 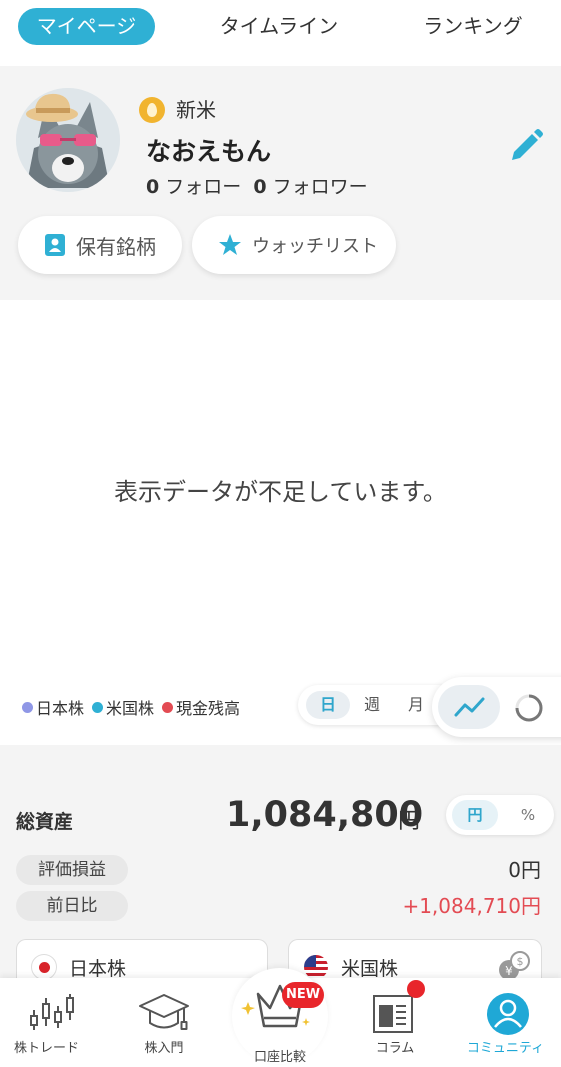 What do you see at coordinates (395, 1048) in the screenshot?
I see `nav-label: コラム` at bounding box center [395, 1048].